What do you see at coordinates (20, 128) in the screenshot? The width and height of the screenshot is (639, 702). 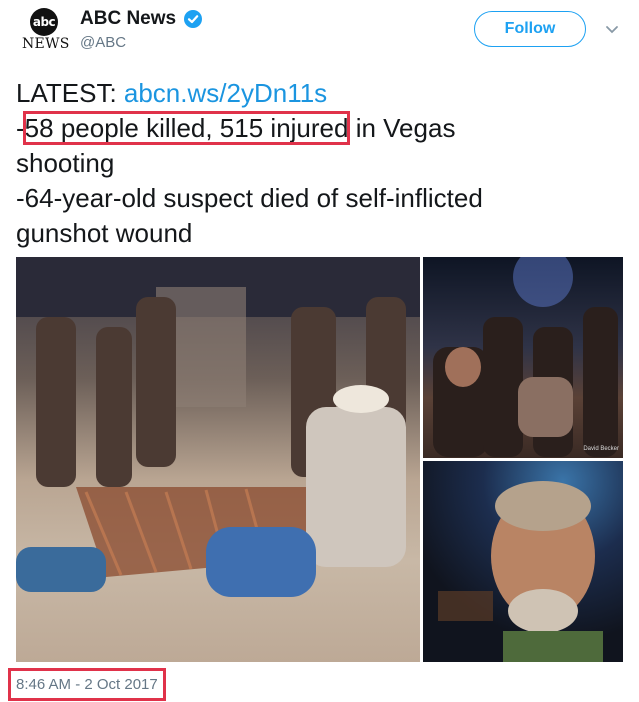 I see `dash: -` at bounding box center [20, 128].